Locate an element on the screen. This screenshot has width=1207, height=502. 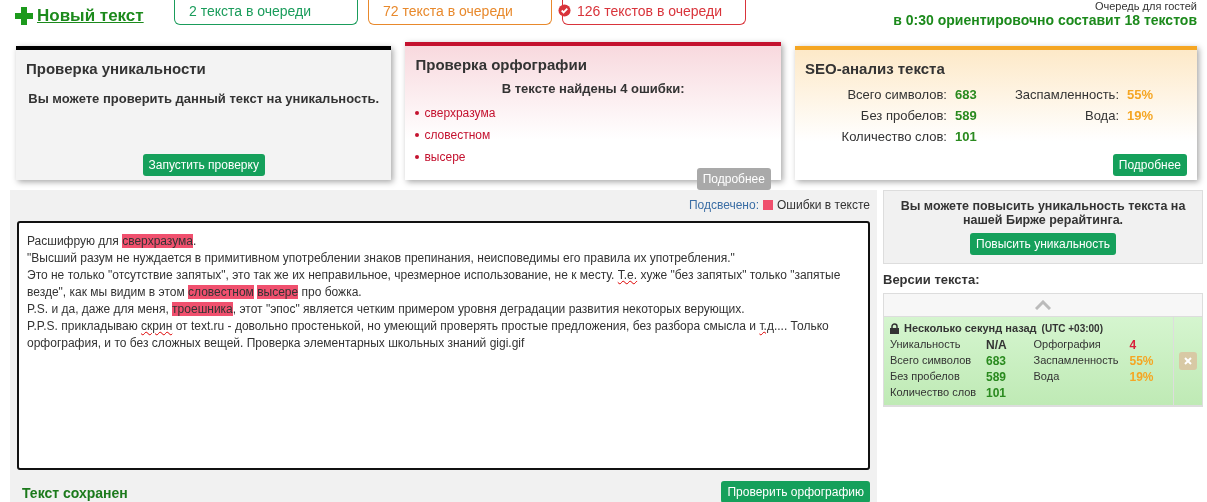
delete-button is located at coordinates (1188, 361).